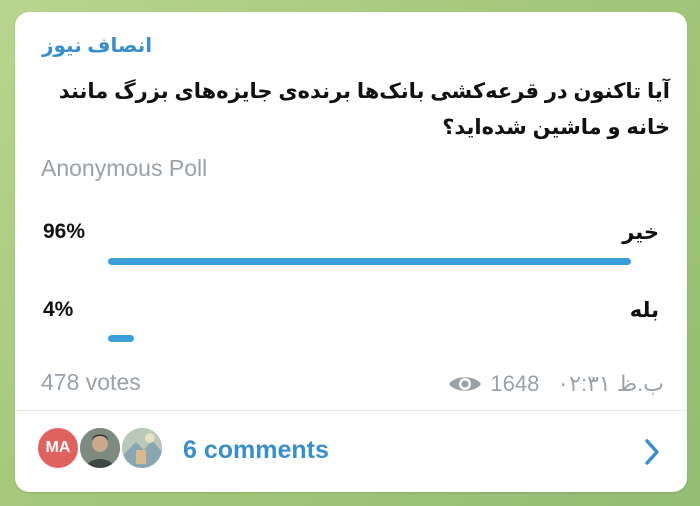 This screenshot has width=700, height=506. What do you see at coordinates (644, 310) in the screenshot?
I see `option-label: بله` at bounding box center [644, 310].